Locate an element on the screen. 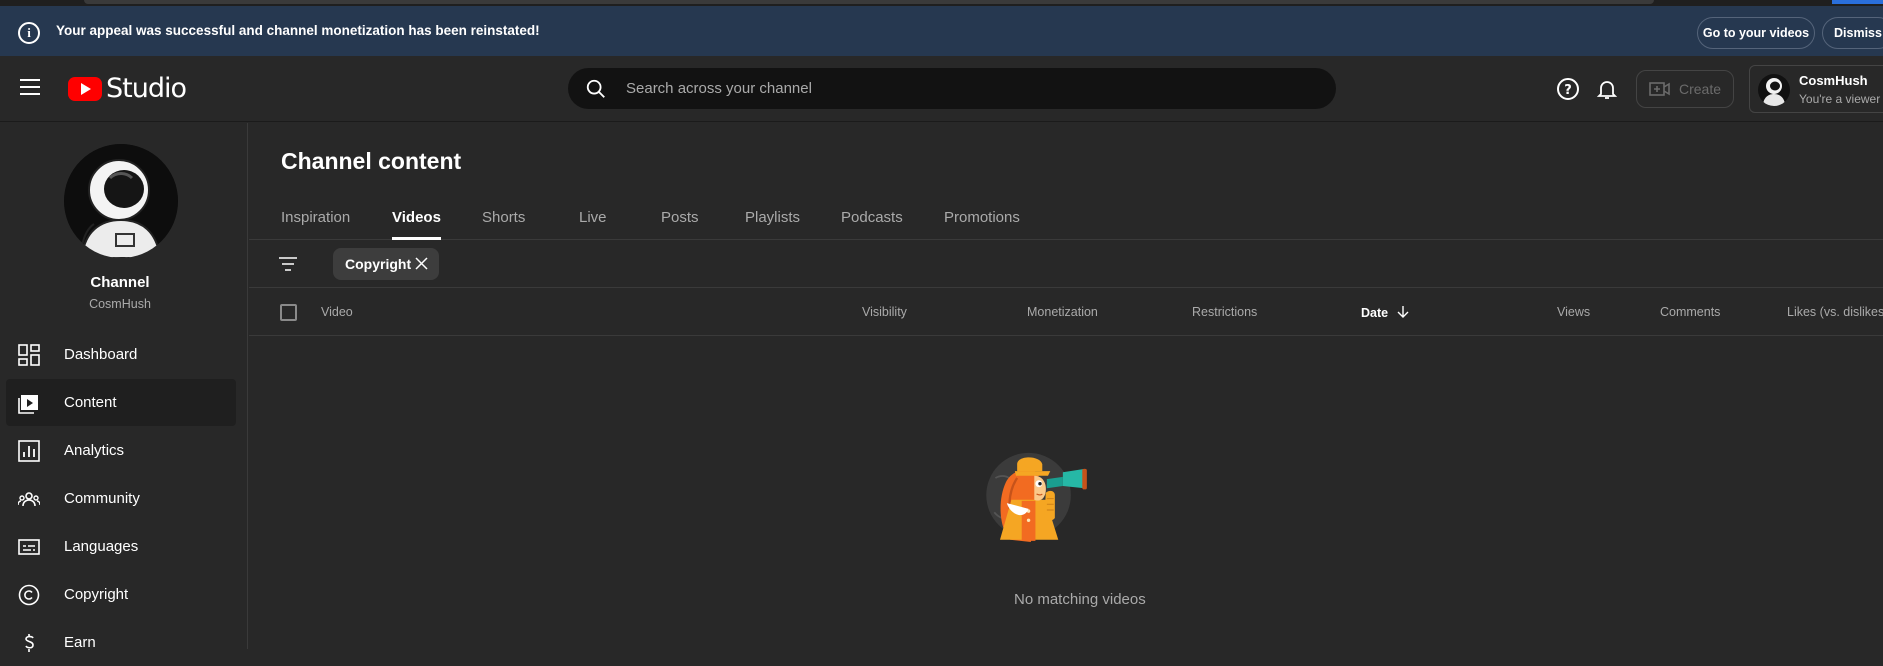  empty-state-message: No matching videos is located at coordinates (1080, 599).